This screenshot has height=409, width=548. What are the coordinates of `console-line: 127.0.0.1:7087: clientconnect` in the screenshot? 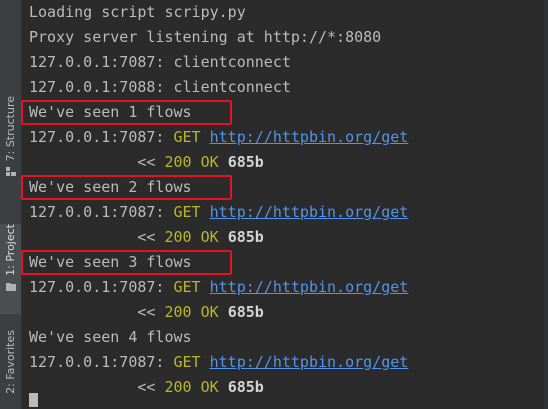 It's located at (160, 62).